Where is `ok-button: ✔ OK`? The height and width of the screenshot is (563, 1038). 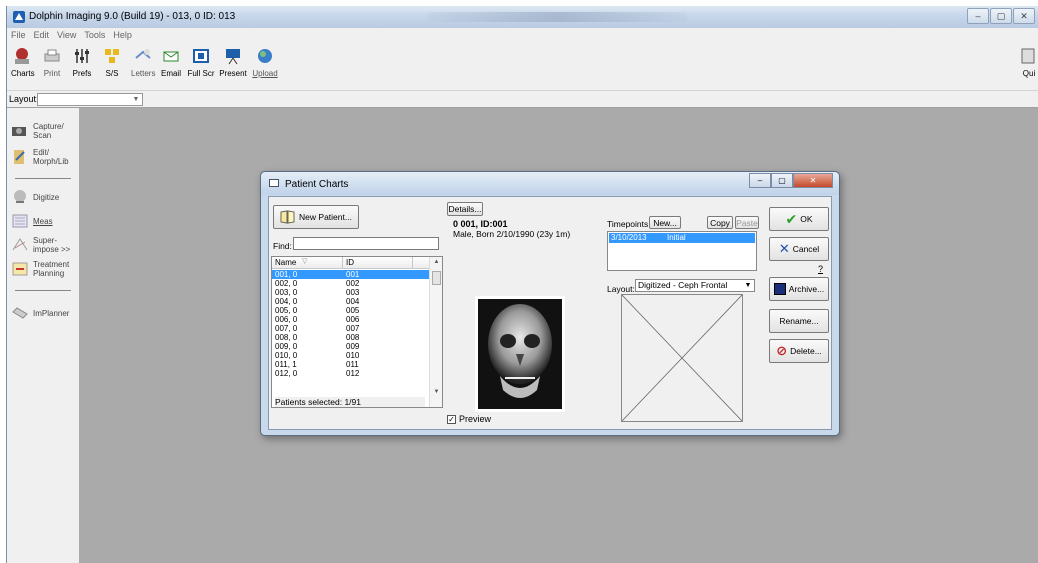
ok-button: ✔ OK is located at coordinates (799, 219).